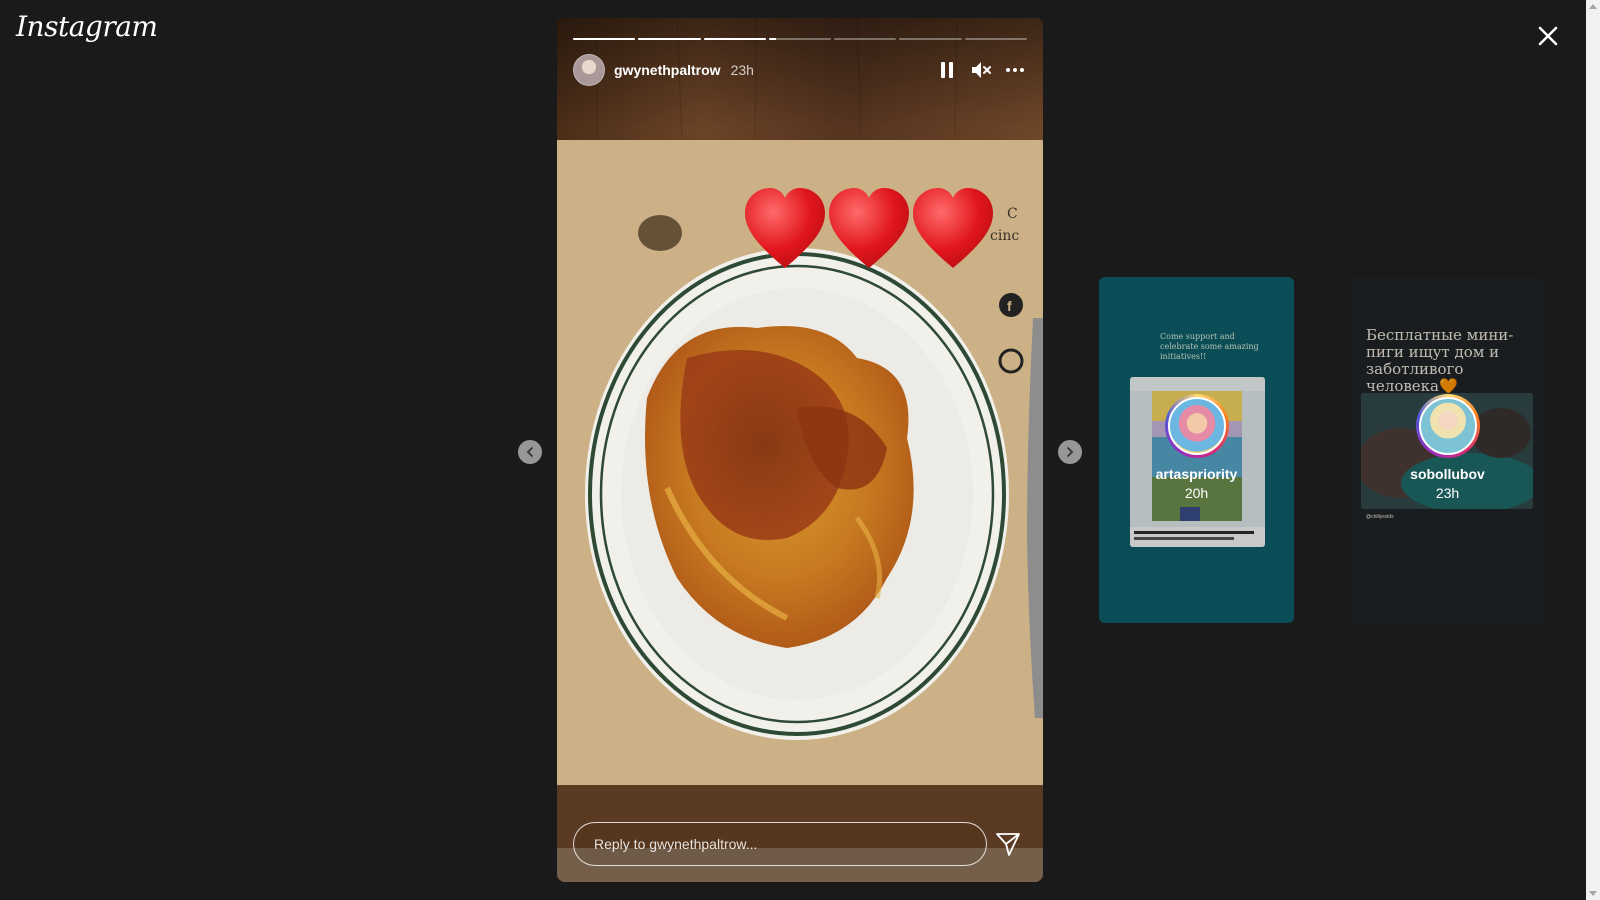  I want to click on pause-icon, so click(947, 70).